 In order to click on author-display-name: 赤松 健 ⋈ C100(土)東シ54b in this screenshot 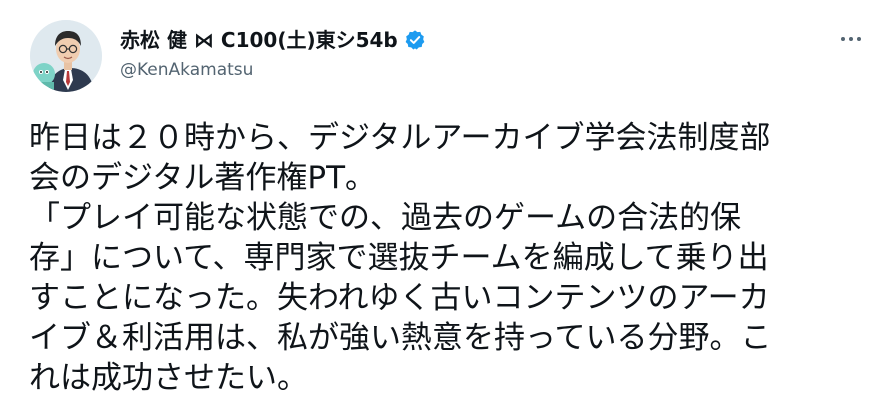, I will do `click(259, 40)`.